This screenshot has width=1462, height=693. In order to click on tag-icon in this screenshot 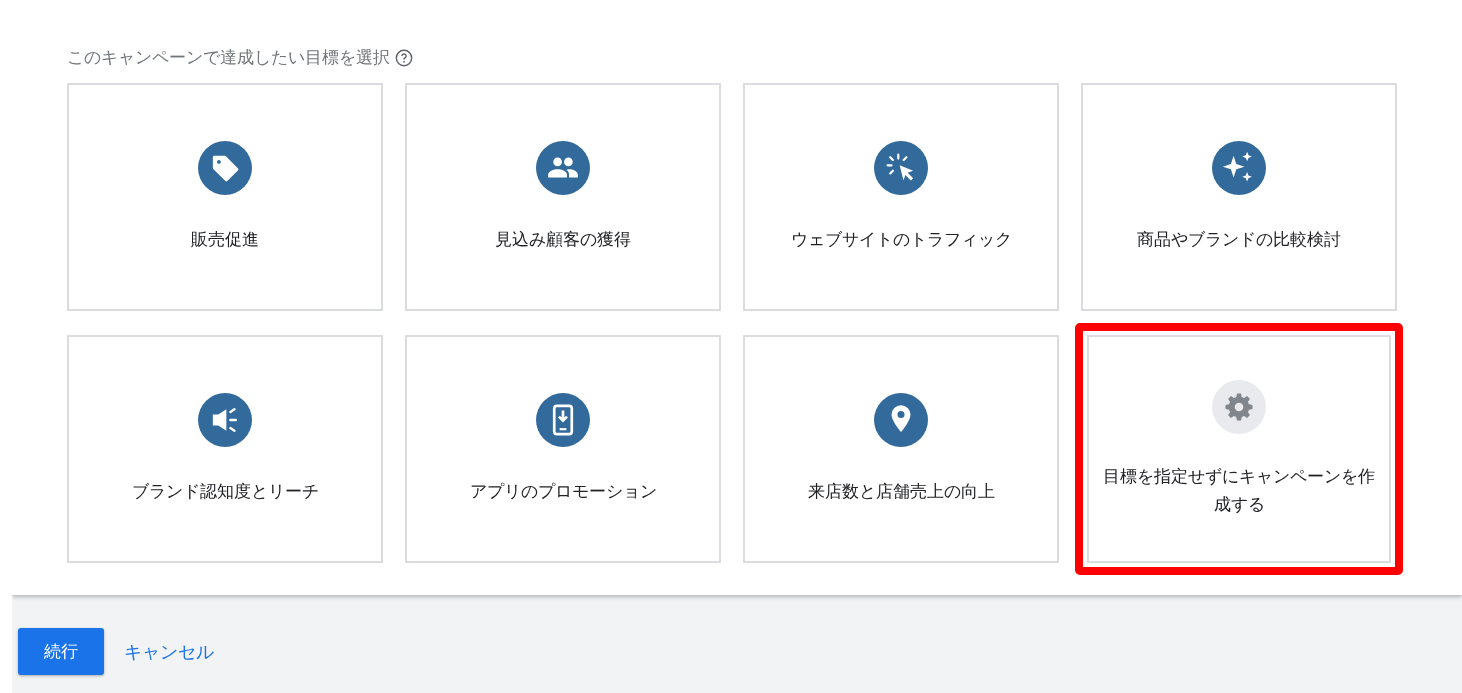, I will do `click(225, 168)`.